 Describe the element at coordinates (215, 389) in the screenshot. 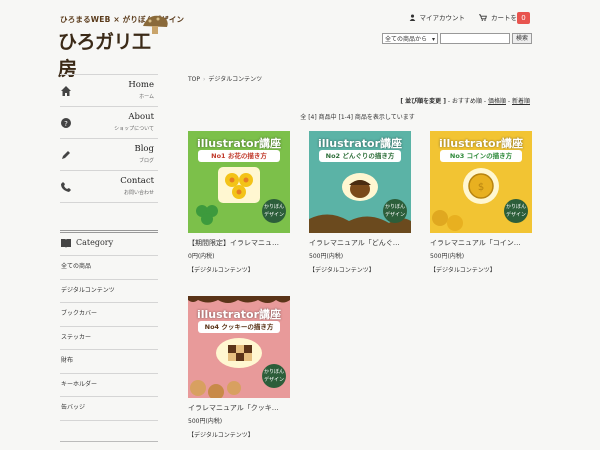

I see `cookies-pile-illustration` at that location.